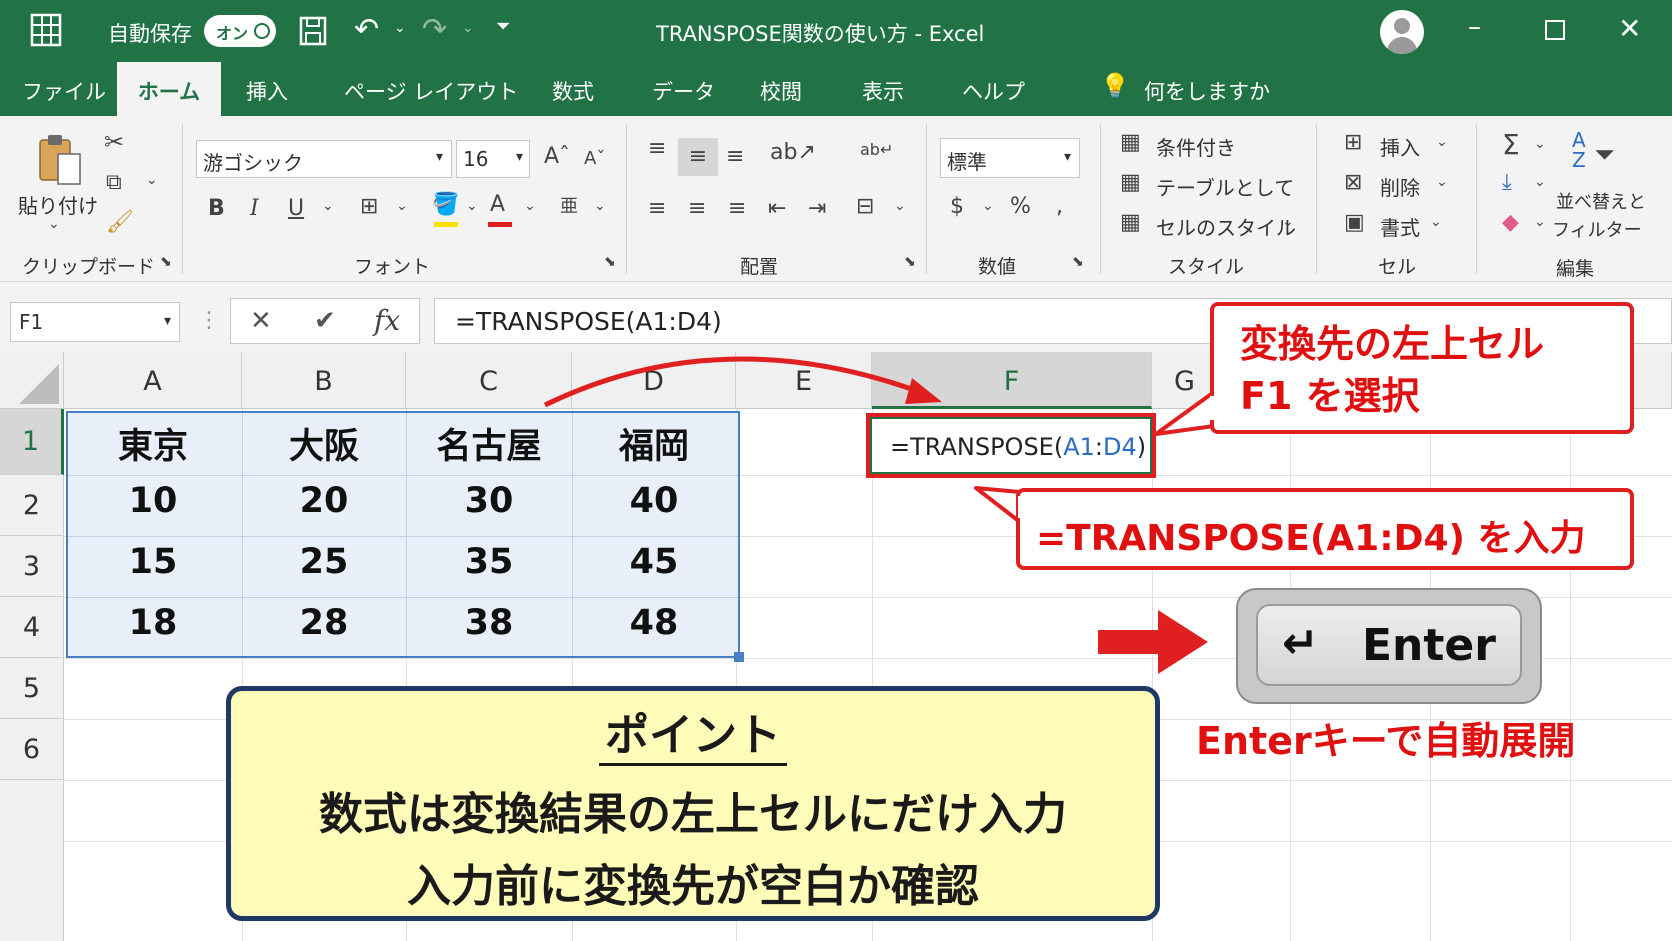 Image resolution: width=1672 pixels, height=941 pixels. Describe the element at coordinates (1386, 741) in the screenshot. I see `enter-caption: Enterキーで自動展開` at that location.